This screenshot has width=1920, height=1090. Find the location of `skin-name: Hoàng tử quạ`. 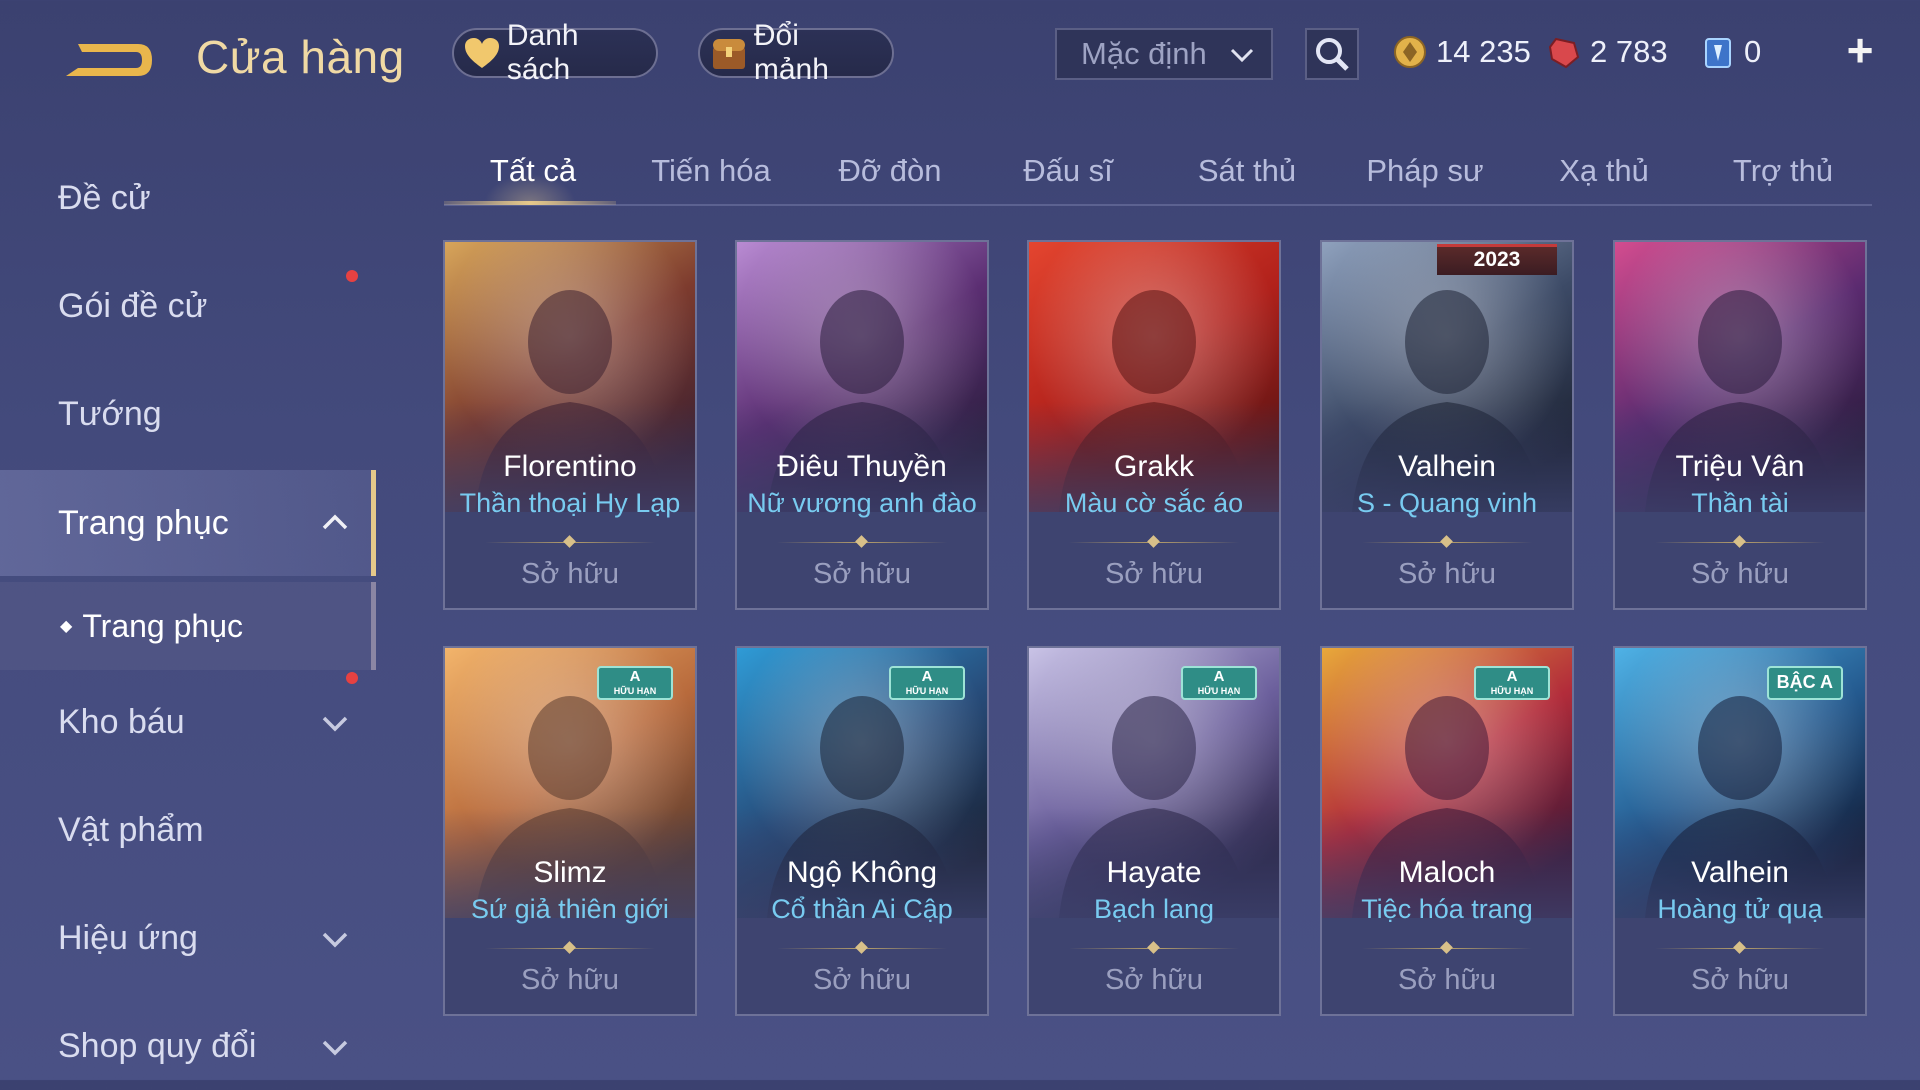

skin-name: Hoàng tử quạ is located at coordinates (1740, 909).